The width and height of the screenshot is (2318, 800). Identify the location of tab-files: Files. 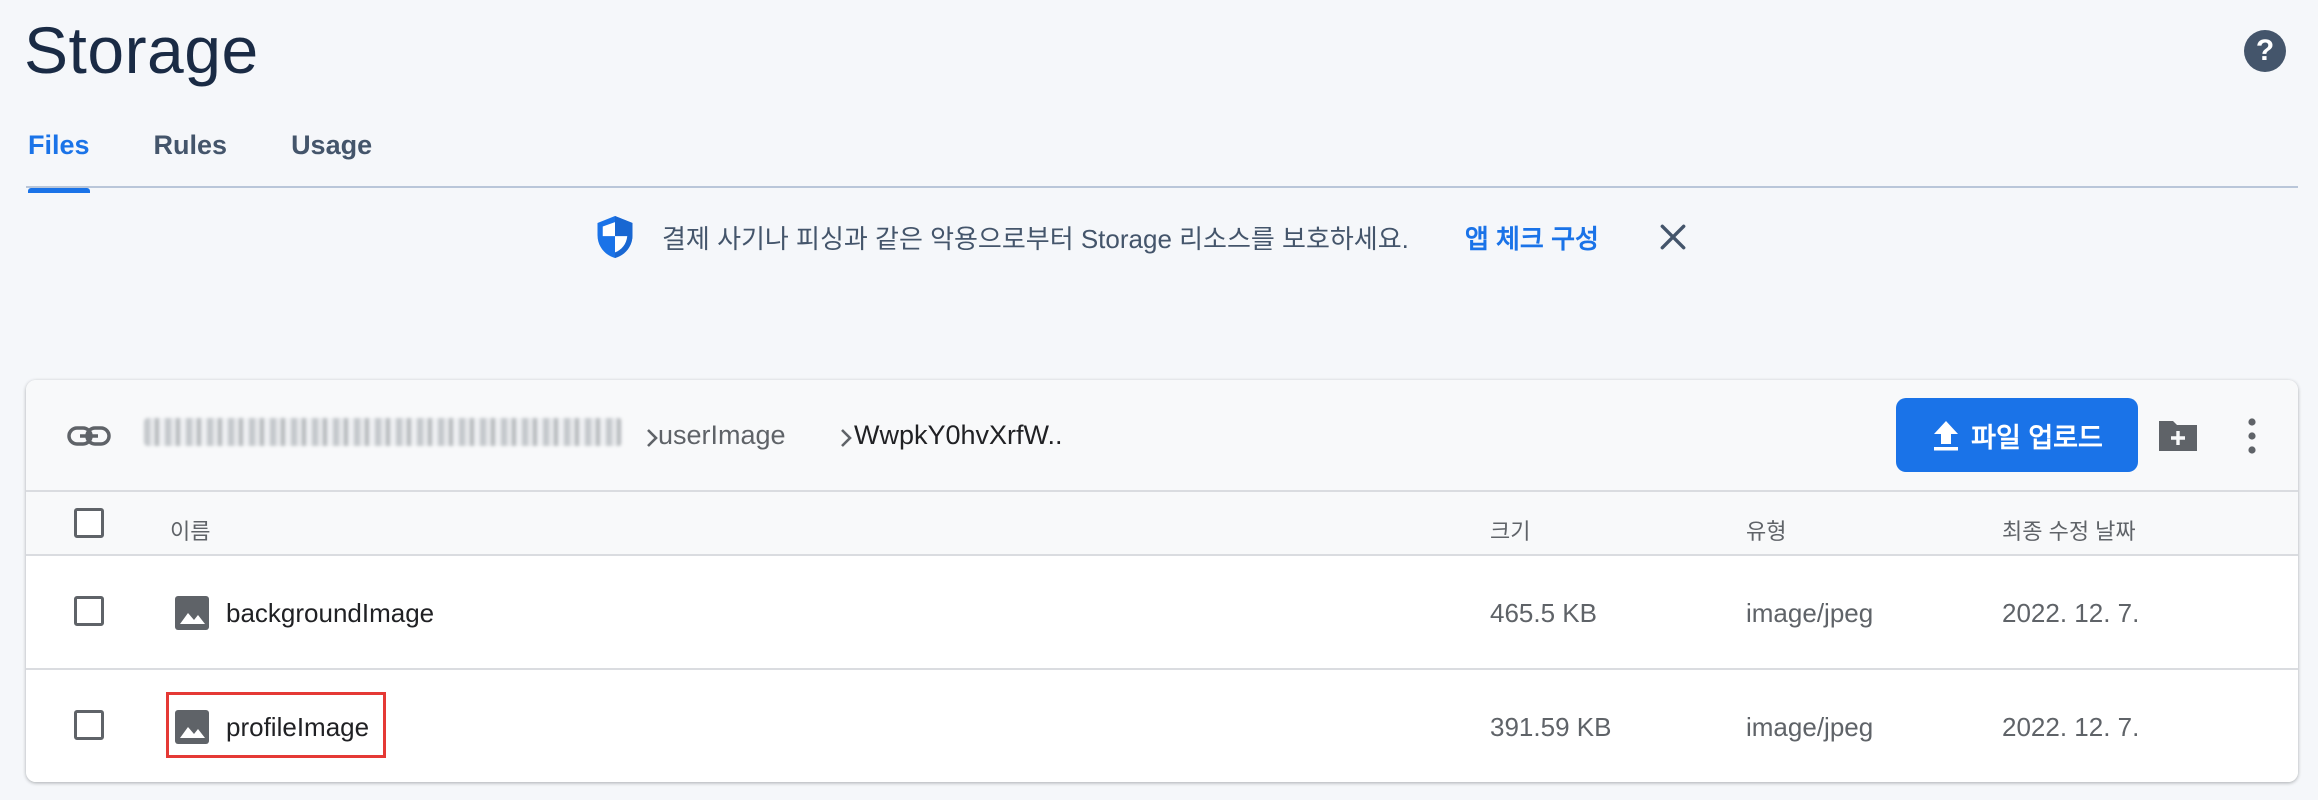
(59, 159).